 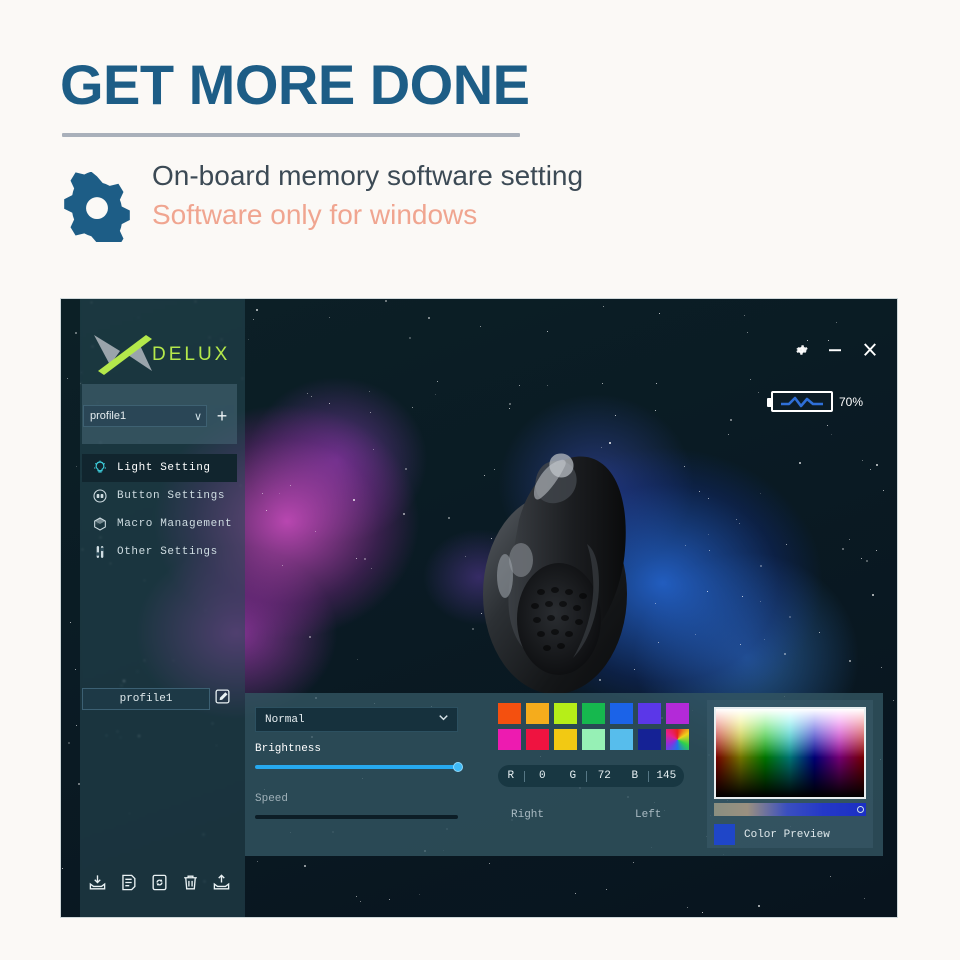 What do you see at coordinates (197, 416) in the screenshot?
I see `chevron-down-icon: ∨` at bounding box center [197, 416].